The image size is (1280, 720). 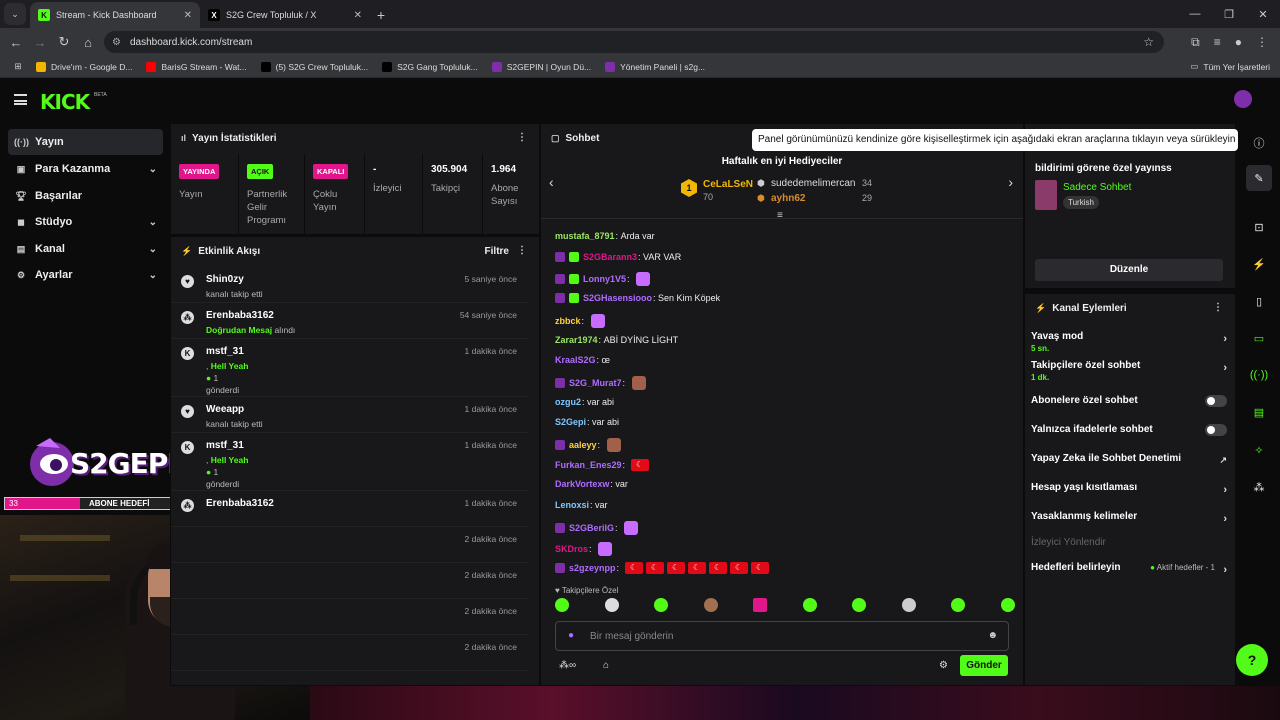 What do you see at coordinates (617, 298) in the screenshot?
I see `chat-username: S2GHasensiooo` at bounding box center [617, 298].